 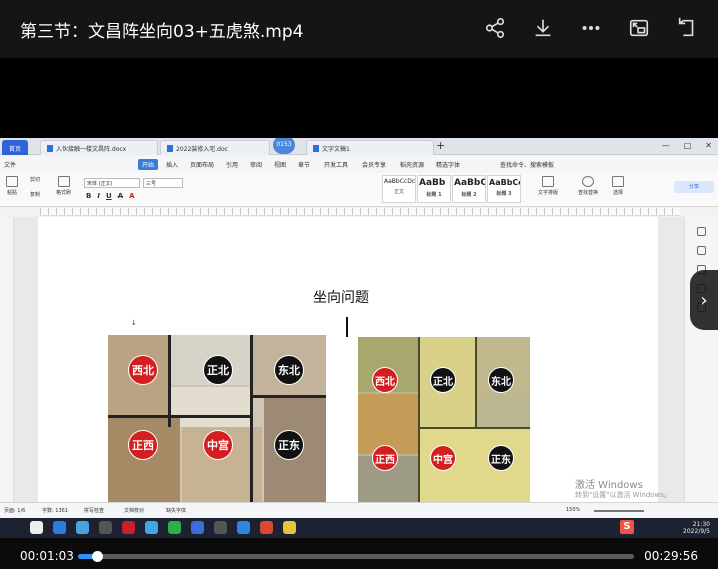 I want to click on italic-icon: I, so click(x=98, y=196).